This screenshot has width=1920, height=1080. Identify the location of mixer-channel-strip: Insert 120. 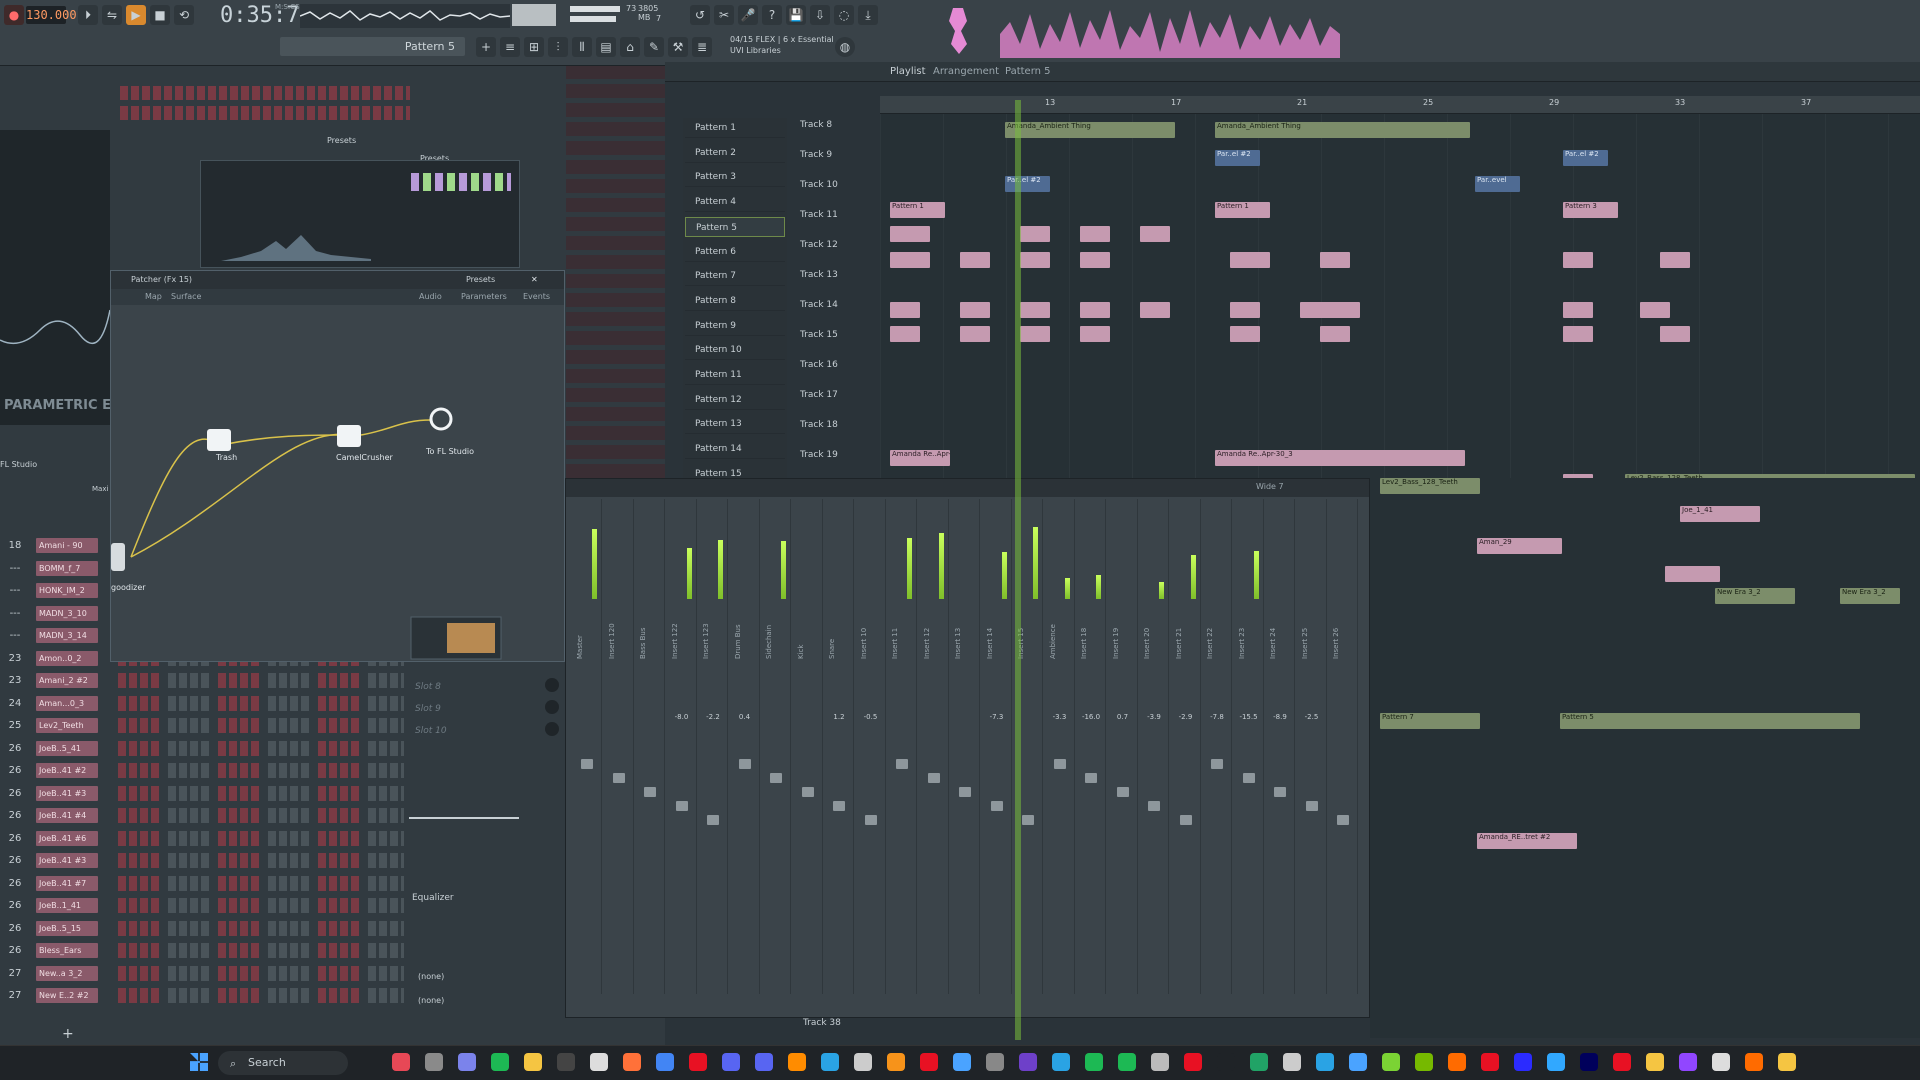
(619, 746).